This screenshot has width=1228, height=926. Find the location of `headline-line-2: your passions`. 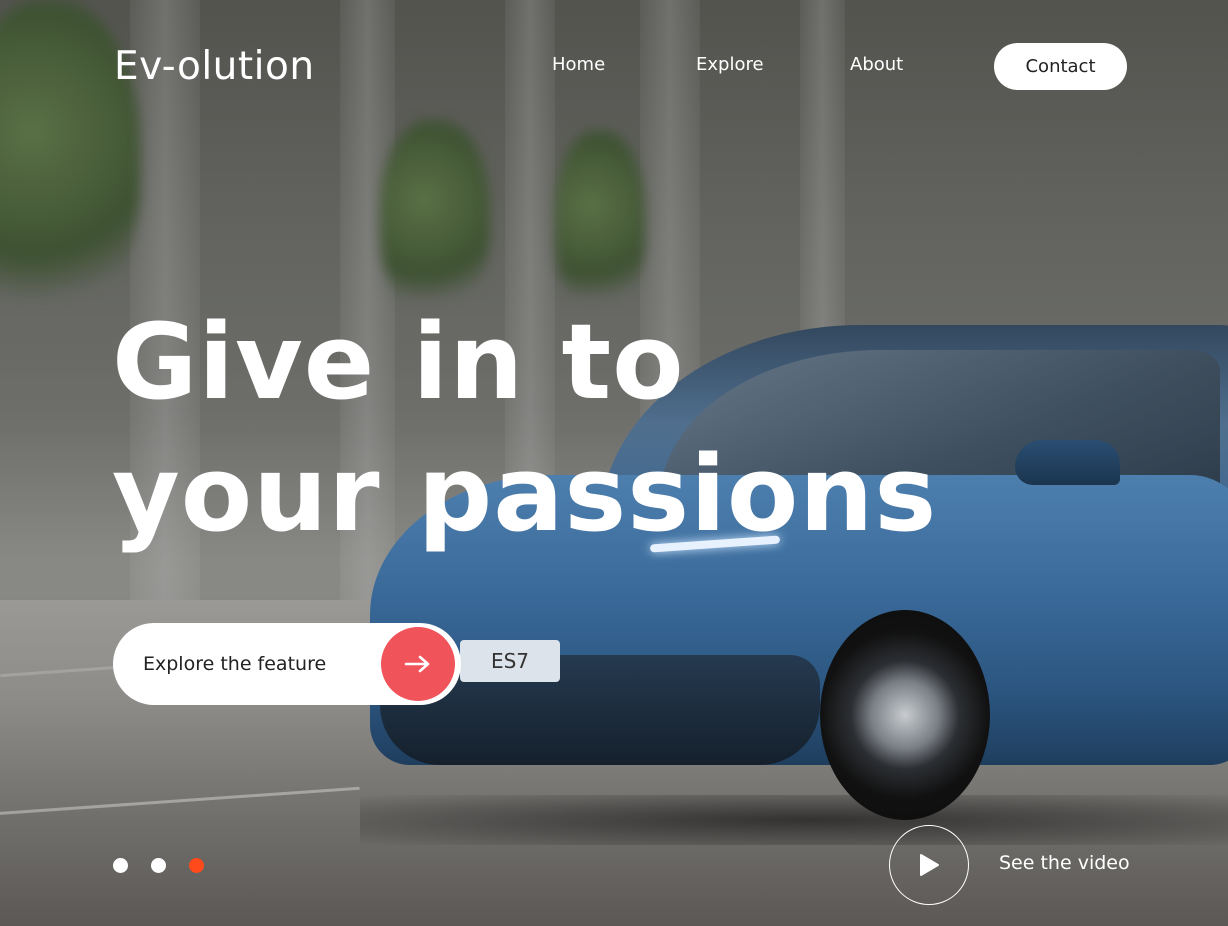

headline-line-2: your passions is located at coordinates (525, 494).